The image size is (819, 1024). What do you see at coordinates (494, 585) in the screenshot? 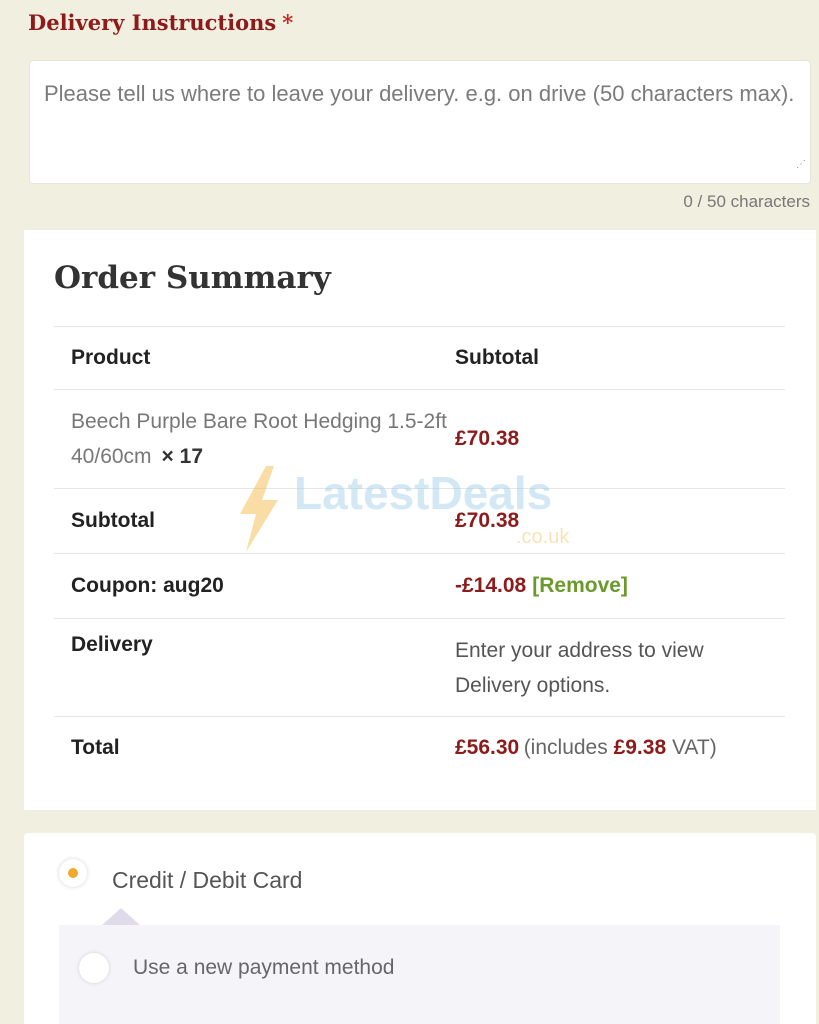
I see `coupon-discount-value: £14.08` at bounding box center [494, 585].